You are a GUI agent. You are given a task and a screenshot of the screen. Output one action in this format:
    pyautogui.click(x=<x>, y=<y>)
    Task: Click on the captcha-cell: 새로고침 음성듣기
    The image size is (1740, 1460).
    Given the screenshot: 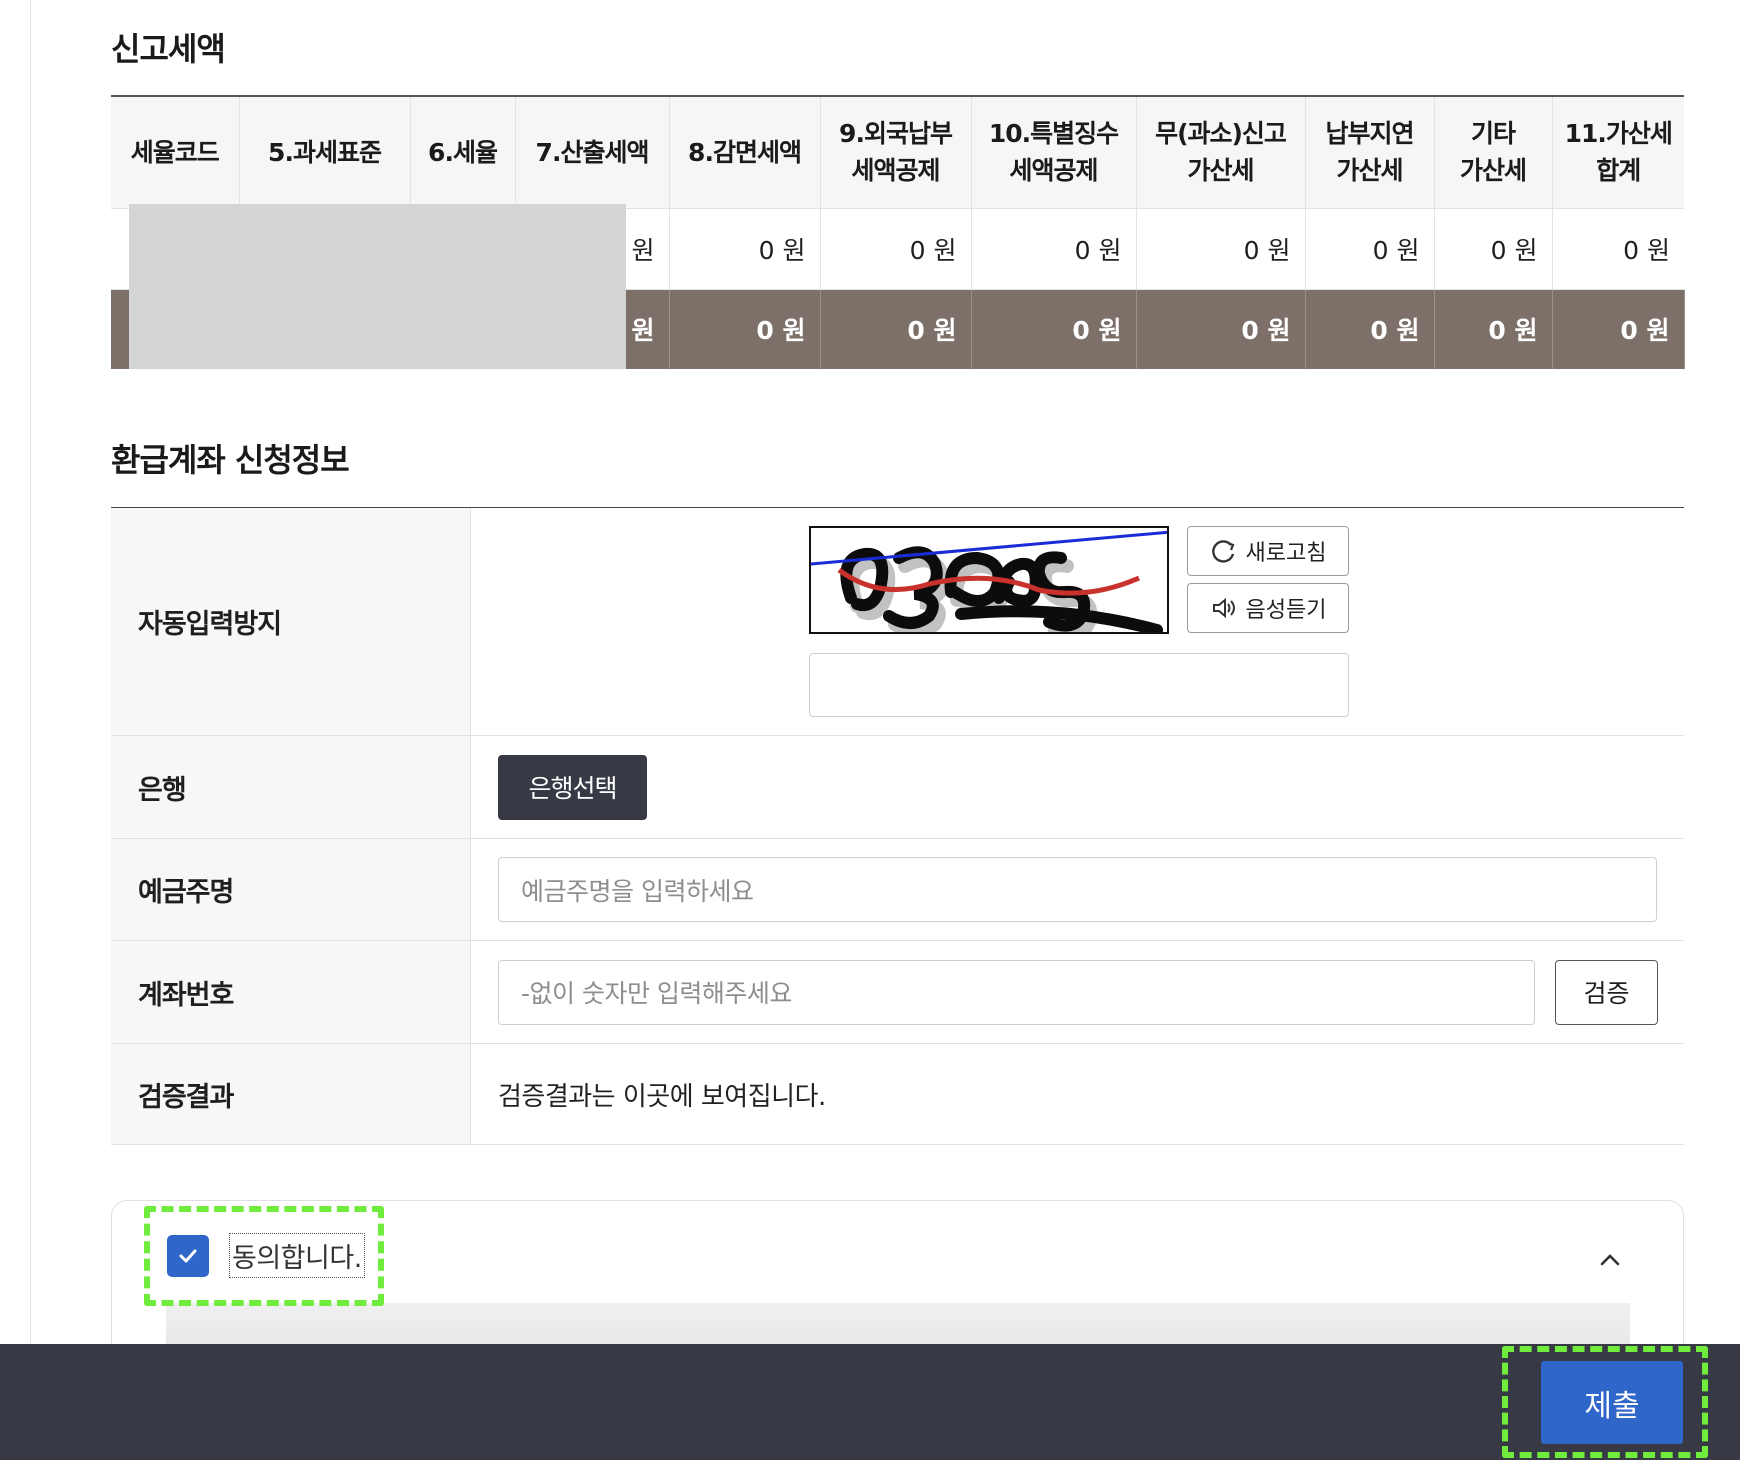 What is the action you would take?
    pyautogui.click(x=1077, y=621)
    